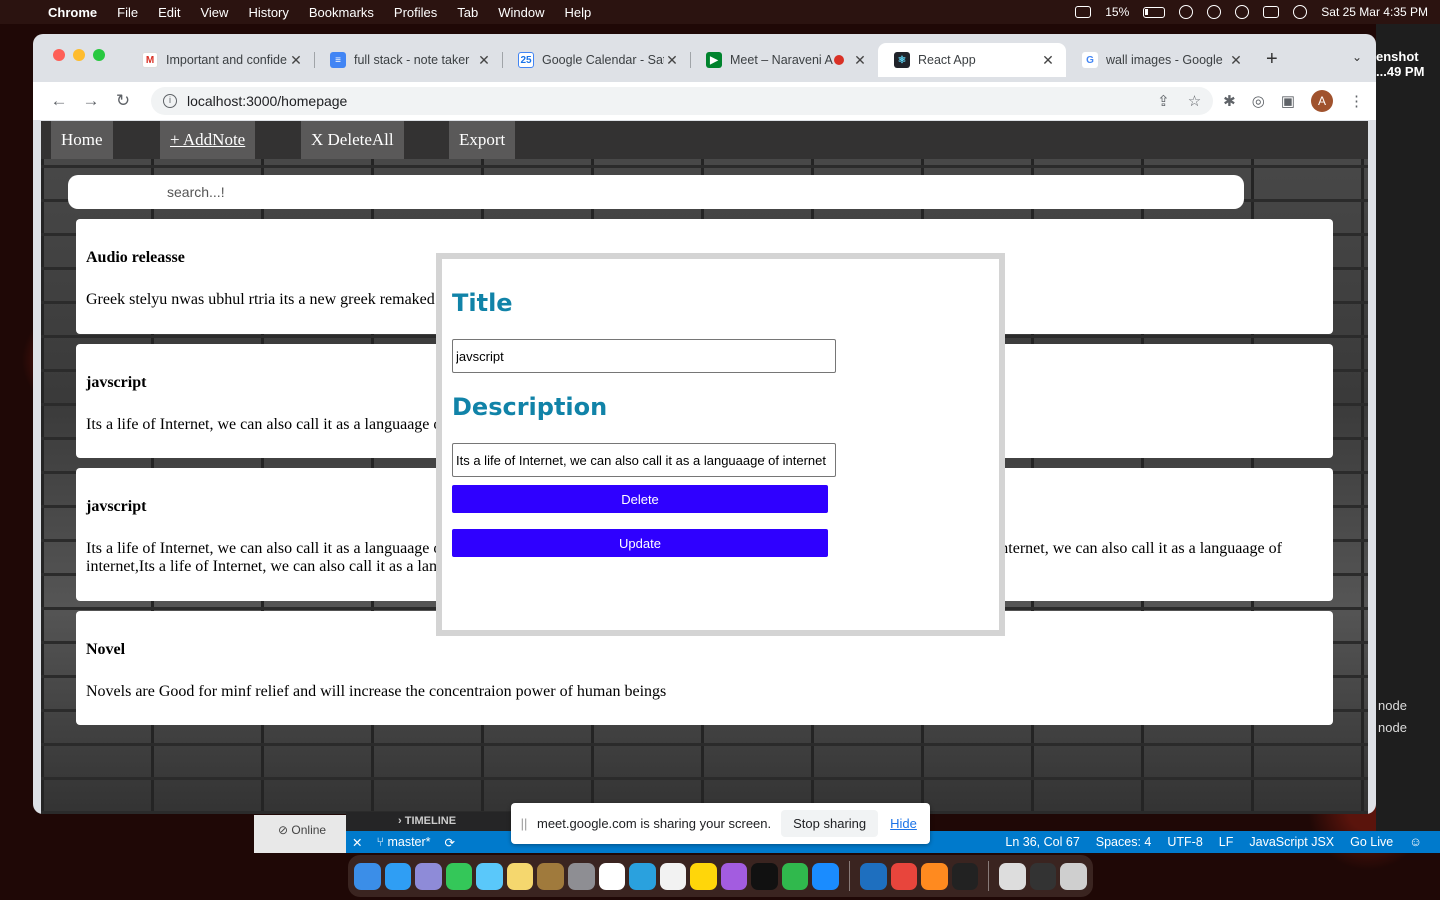 The width and height of the screenshot is (1440, 900). What do you see at coordinates (428, 876) in the screenshot?
I see `launchpad-icon` at bounding box center [428, 876].